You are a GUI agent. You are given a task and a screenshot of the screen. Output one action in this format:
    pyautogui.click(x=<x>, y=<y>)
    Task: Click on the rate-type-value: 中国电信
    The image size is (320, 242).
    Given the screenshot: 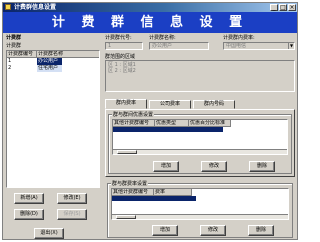 What is the action you would take?
    pyautogui.click(x=236, y=46)
    